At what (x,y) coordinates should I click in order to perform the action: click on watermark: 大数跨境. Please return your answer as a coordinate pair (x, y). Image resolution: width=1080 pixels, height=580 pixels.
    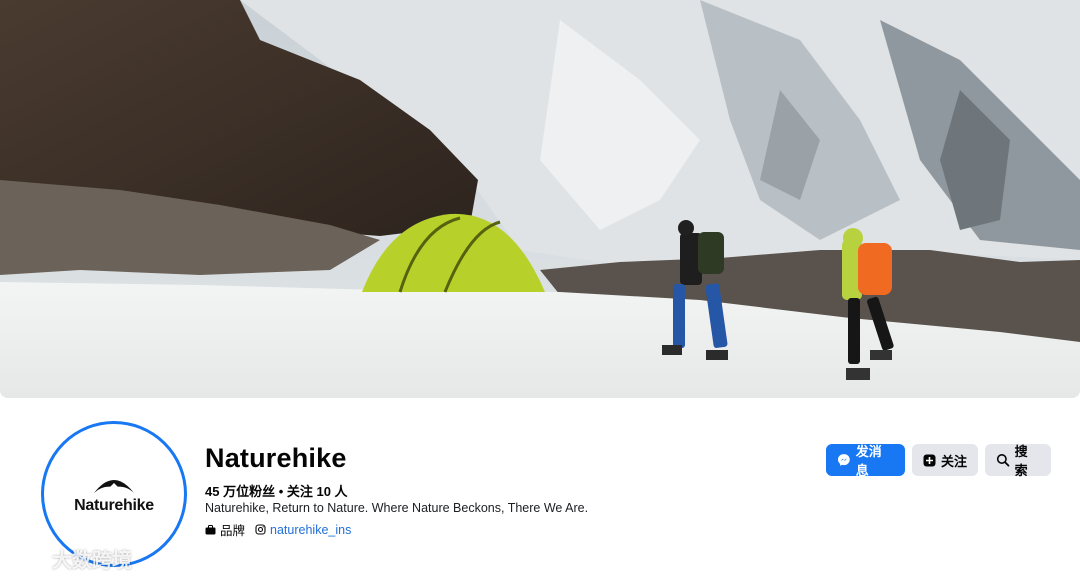
    Looking at the image, I should click on (69, 558).